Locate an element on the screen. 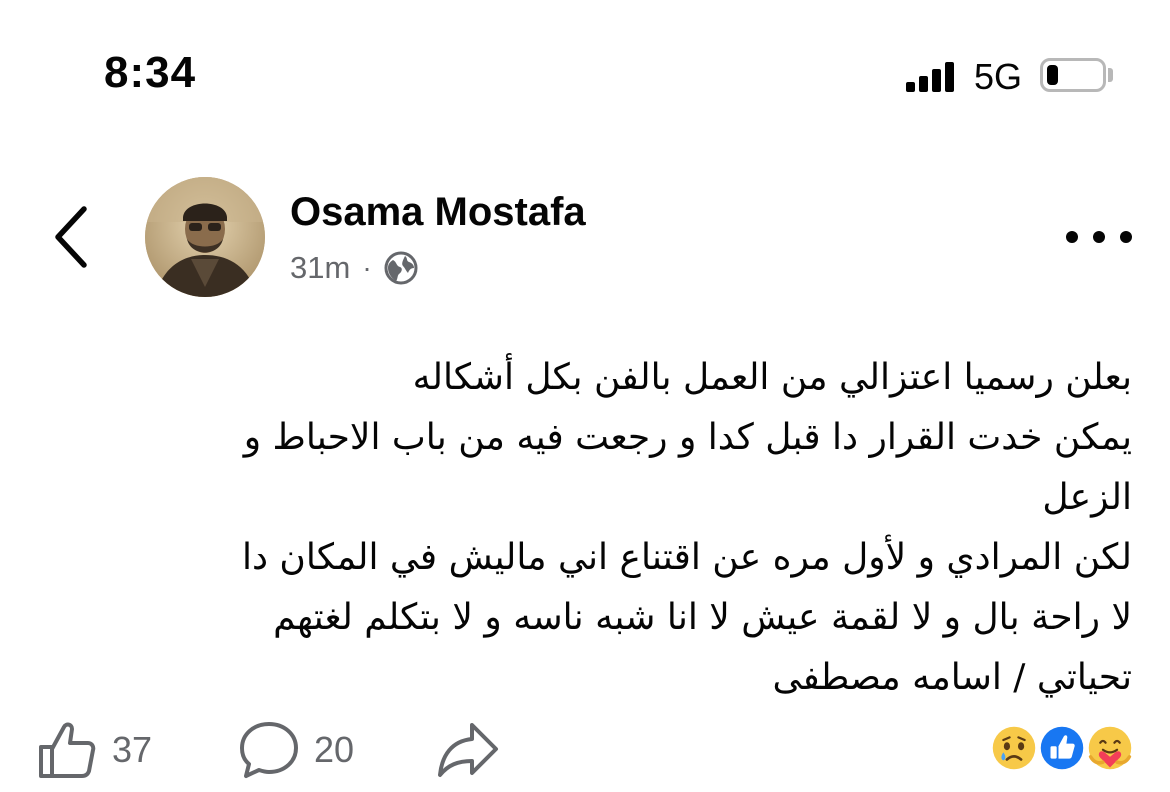 The image size is (1170, 792). comment-bubble-icon is located at coordinates (269, 750).